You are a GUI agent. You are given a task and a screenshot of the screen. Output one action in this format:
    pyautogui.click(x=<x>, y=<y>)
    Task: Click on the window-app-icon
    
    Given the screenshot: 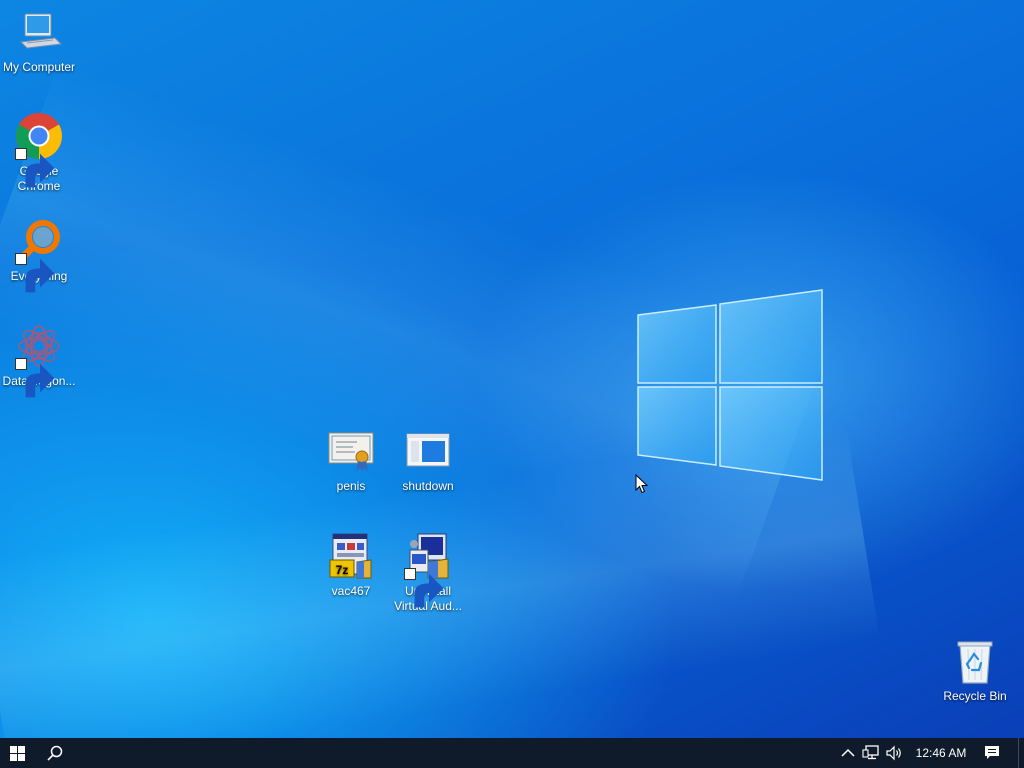 What is the action you would take?
    pyautogui.click(x=428, y=451)
    